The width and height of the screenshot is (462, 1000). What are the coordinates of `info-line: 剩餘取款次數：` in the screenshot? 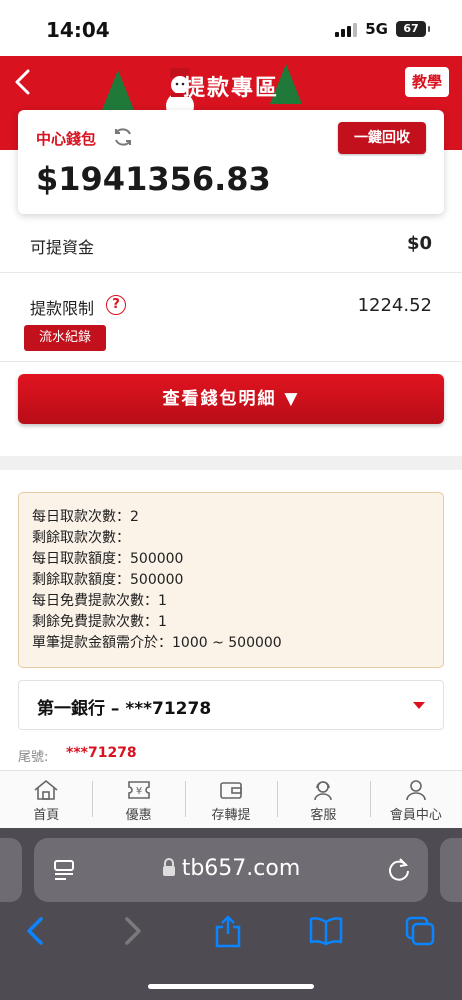 It's located at (81, 538).